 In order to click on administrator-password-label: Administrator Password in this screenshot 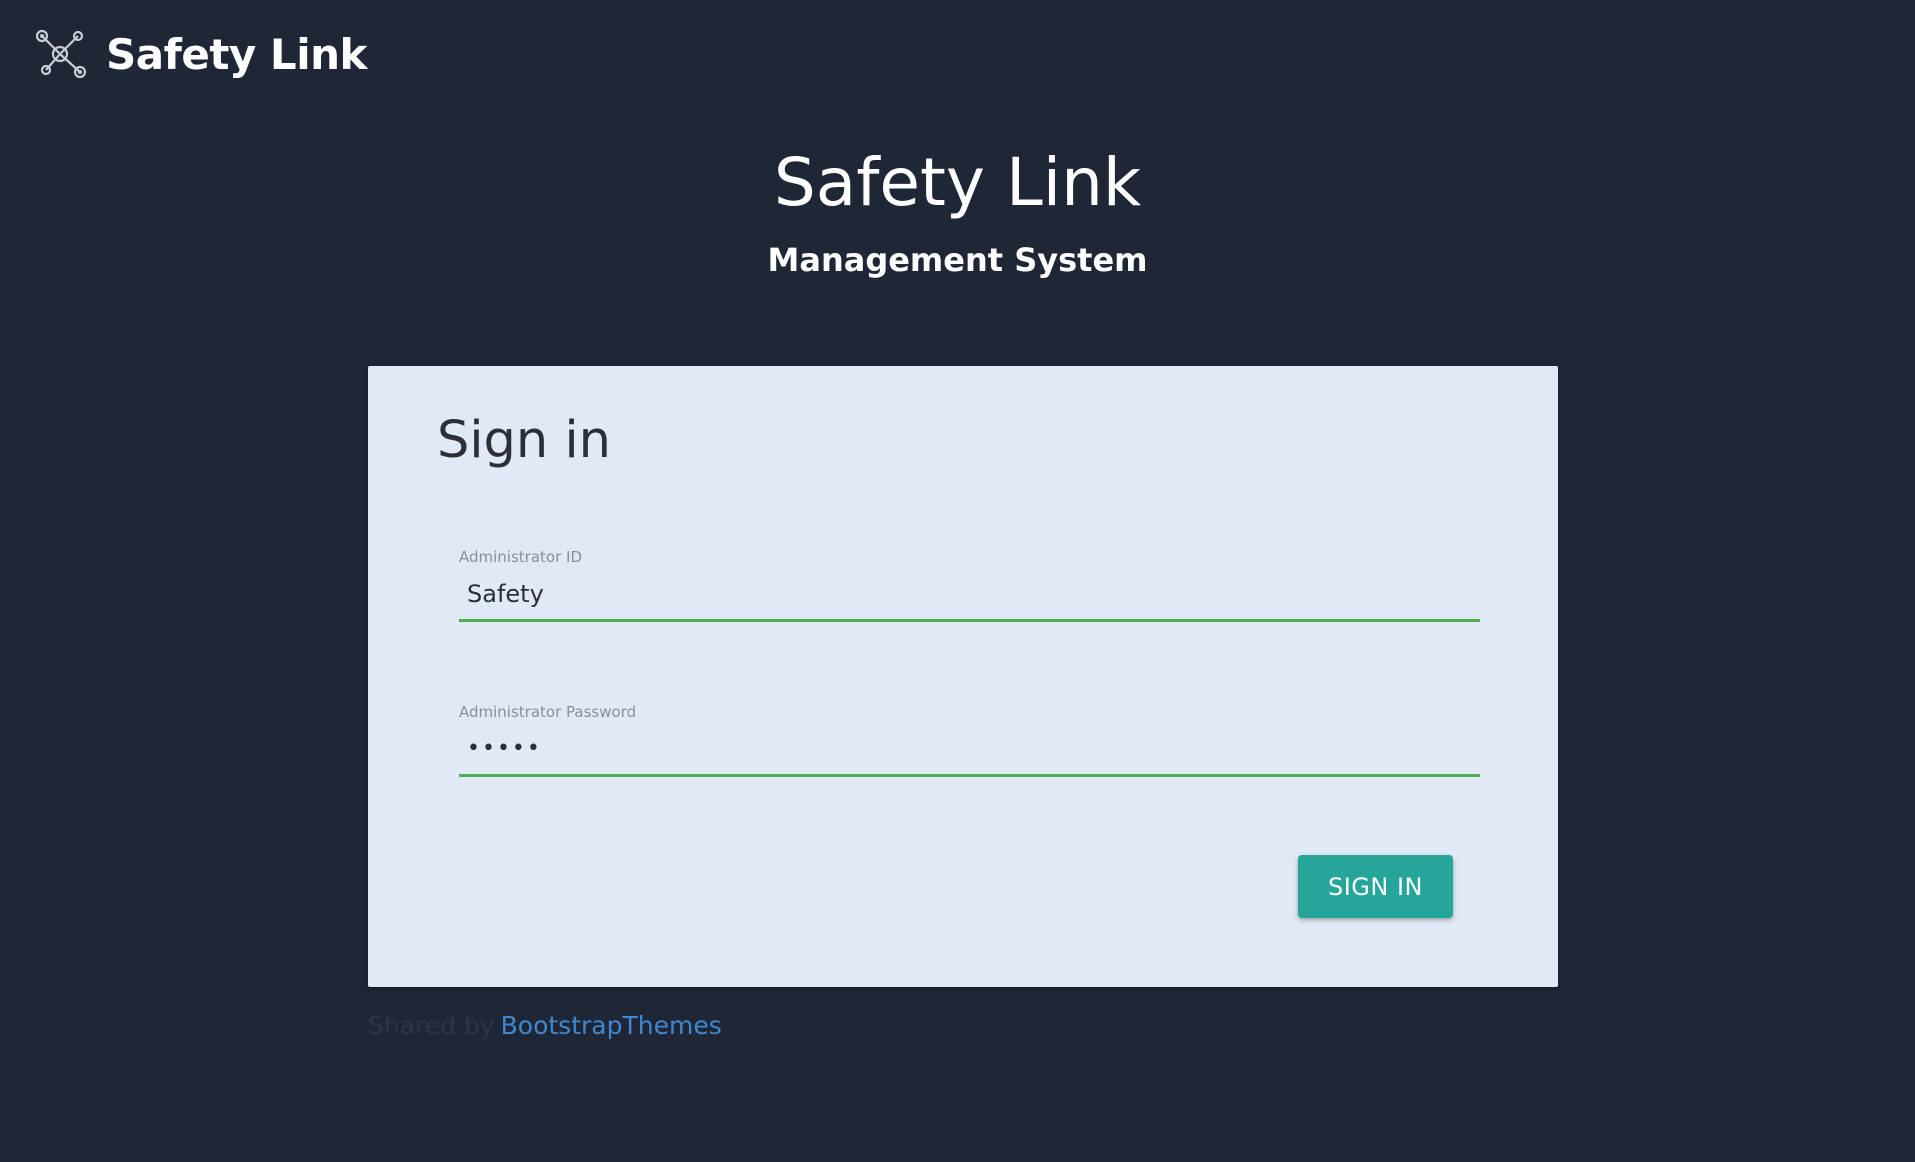, I will do `click(548, 712)`.